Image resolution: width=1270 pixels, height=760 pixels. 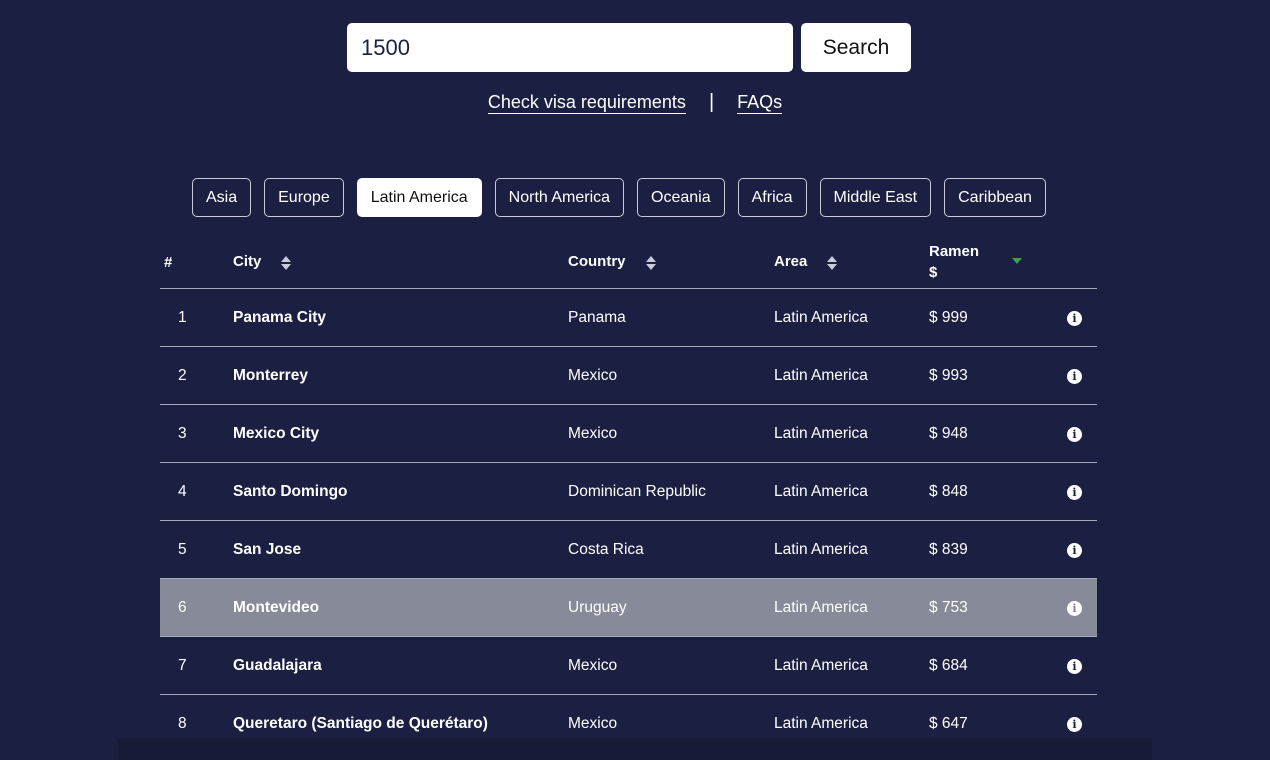 What do you see at coordinates (400, 549) in the screenshot?
I see `row-city: San Jose` at bounding box center [400, 549].